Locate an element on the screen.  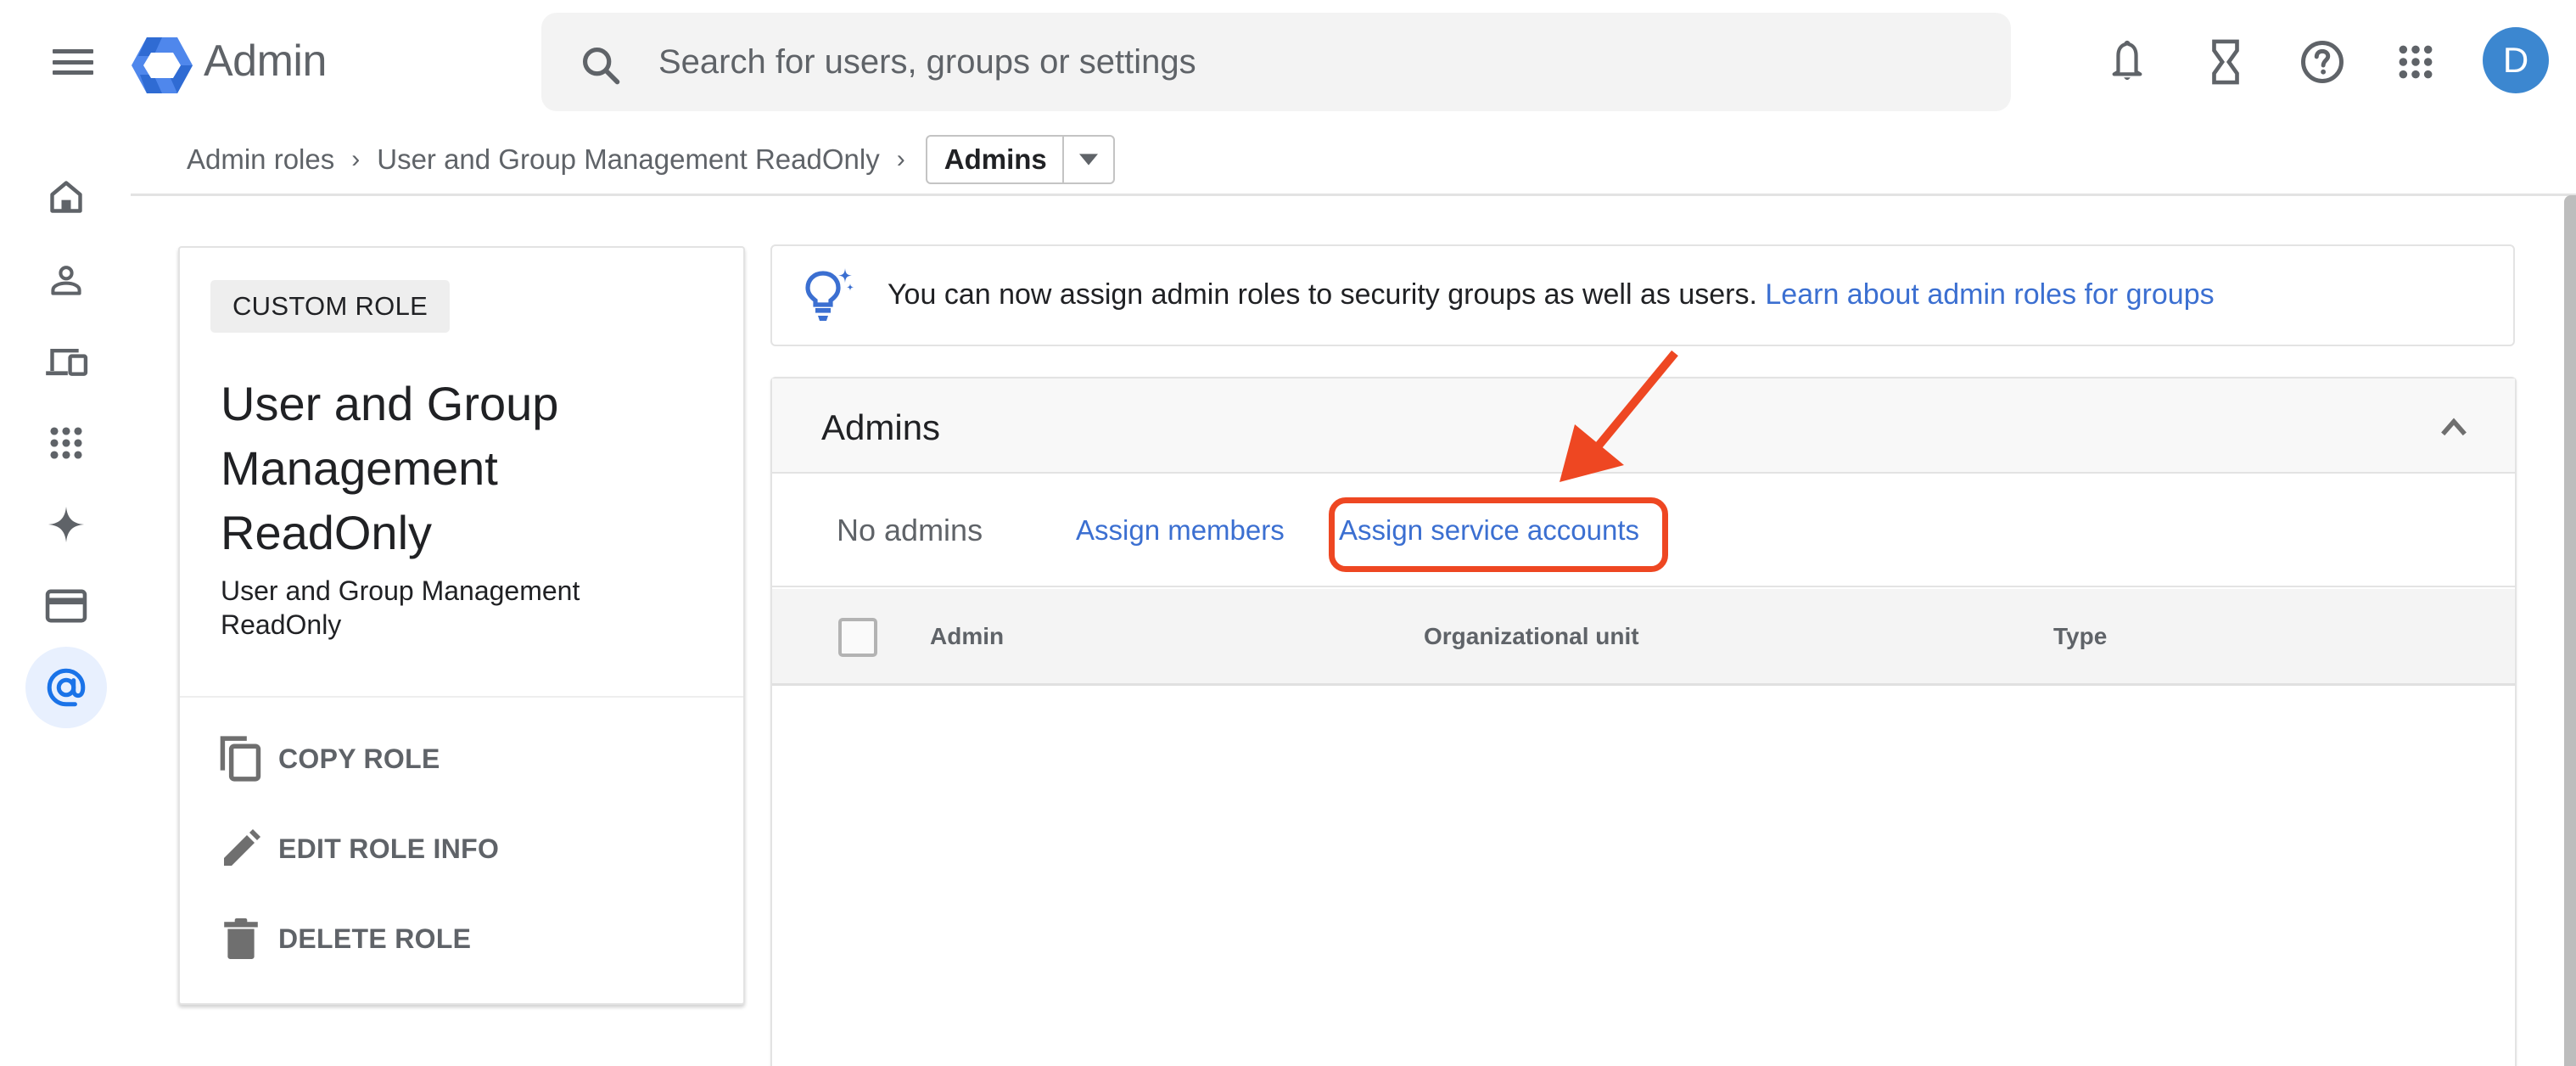
lightbulb-sparkle-icon is located at coordinates (829, 294).